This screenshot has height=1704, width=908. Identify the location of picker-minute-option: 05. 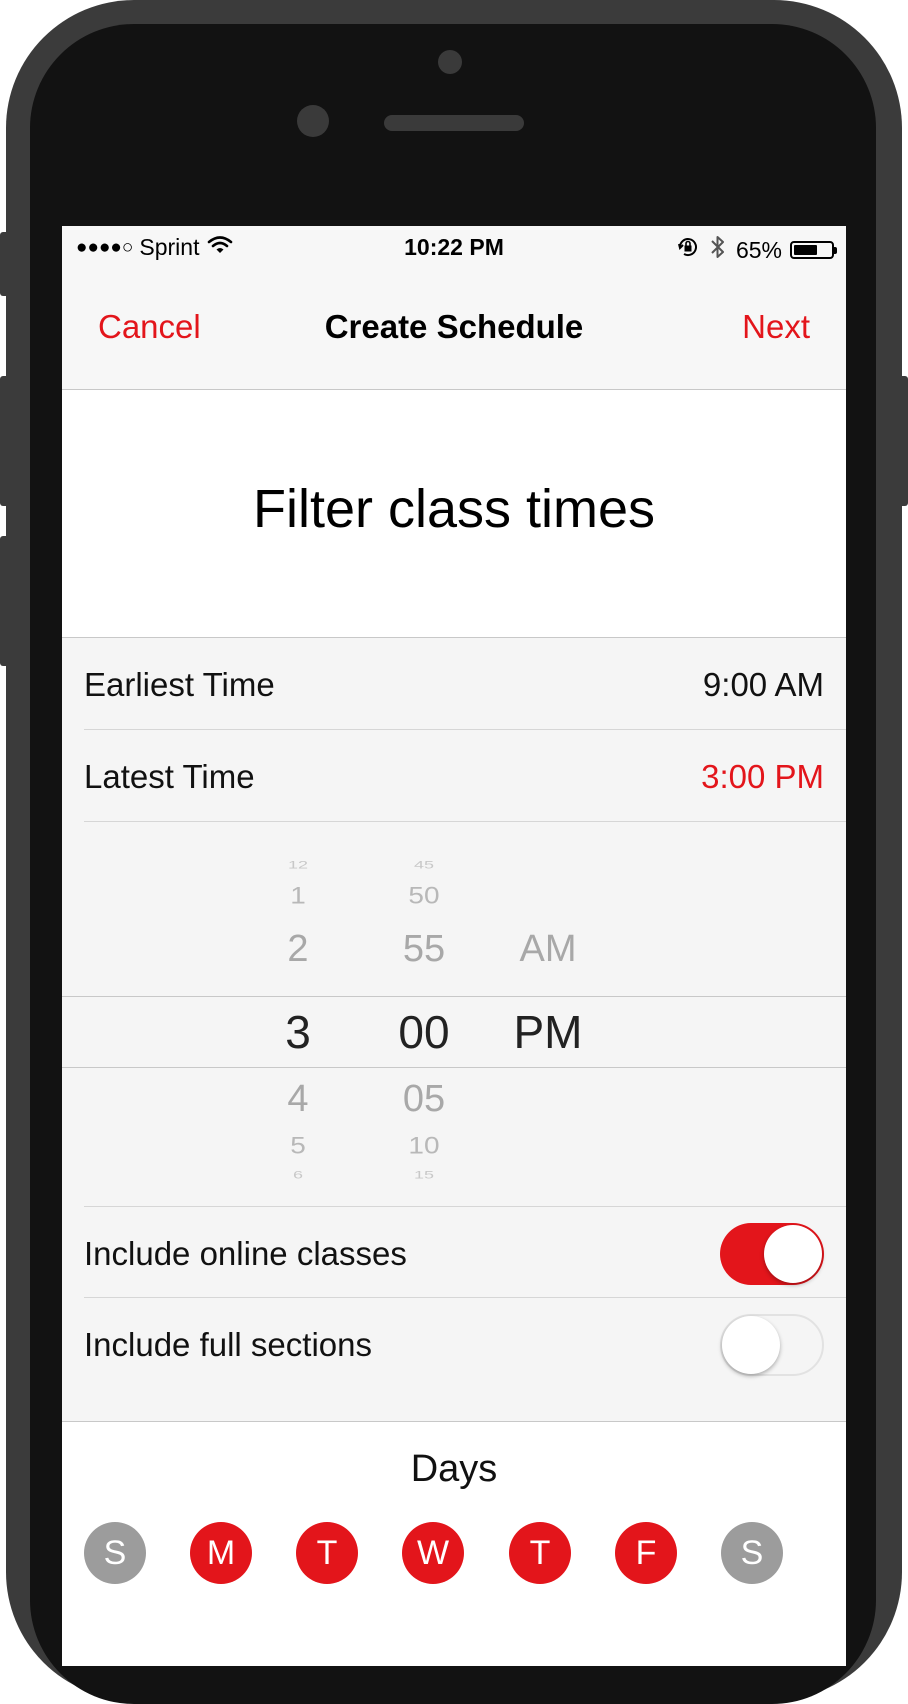
(424, 1099).